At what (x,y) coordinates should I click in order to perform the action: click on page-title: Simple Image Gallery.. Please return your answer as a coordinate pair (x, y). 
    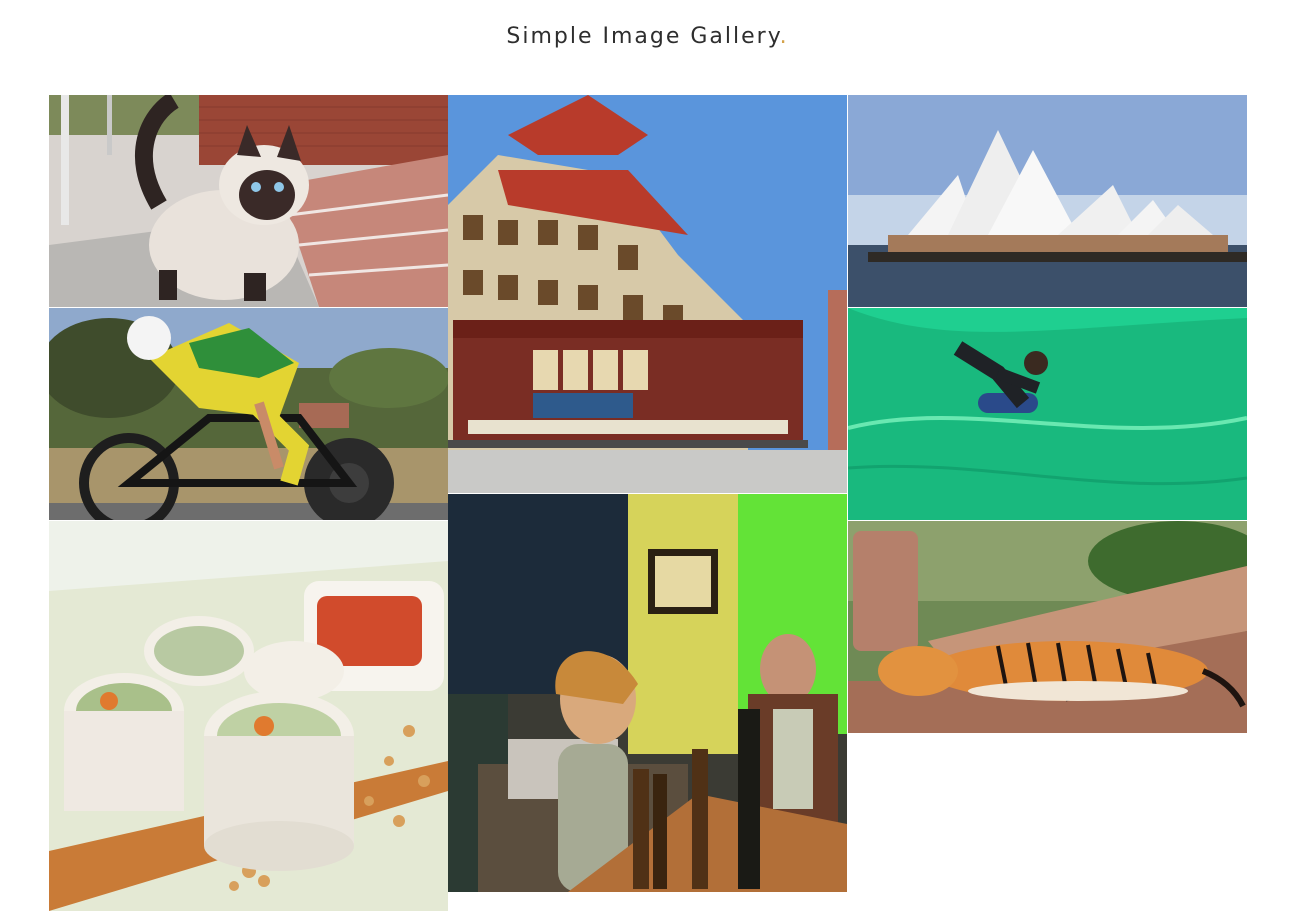
    Looking at the image, I should click on (647, 36).